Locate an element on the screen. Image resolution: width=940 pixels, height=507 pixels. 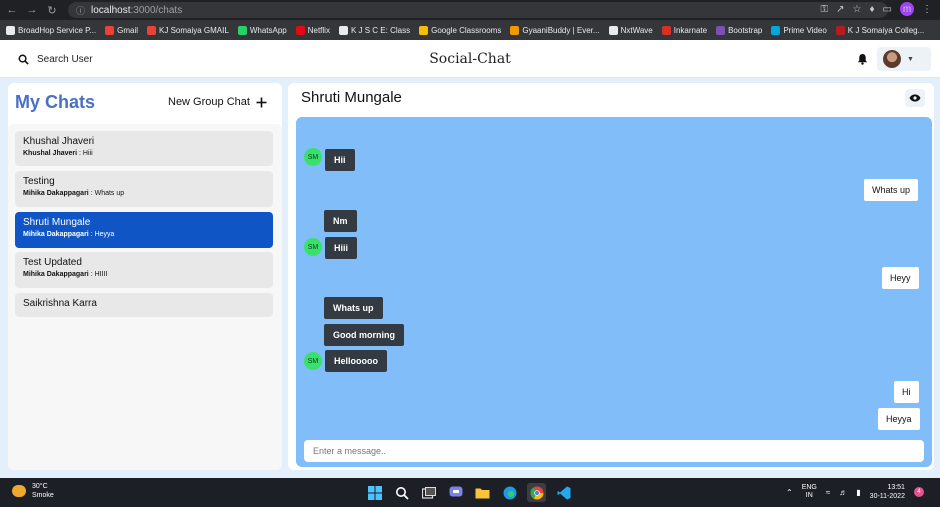
battery-icon: ▮ is located at coordinates (858, 492).